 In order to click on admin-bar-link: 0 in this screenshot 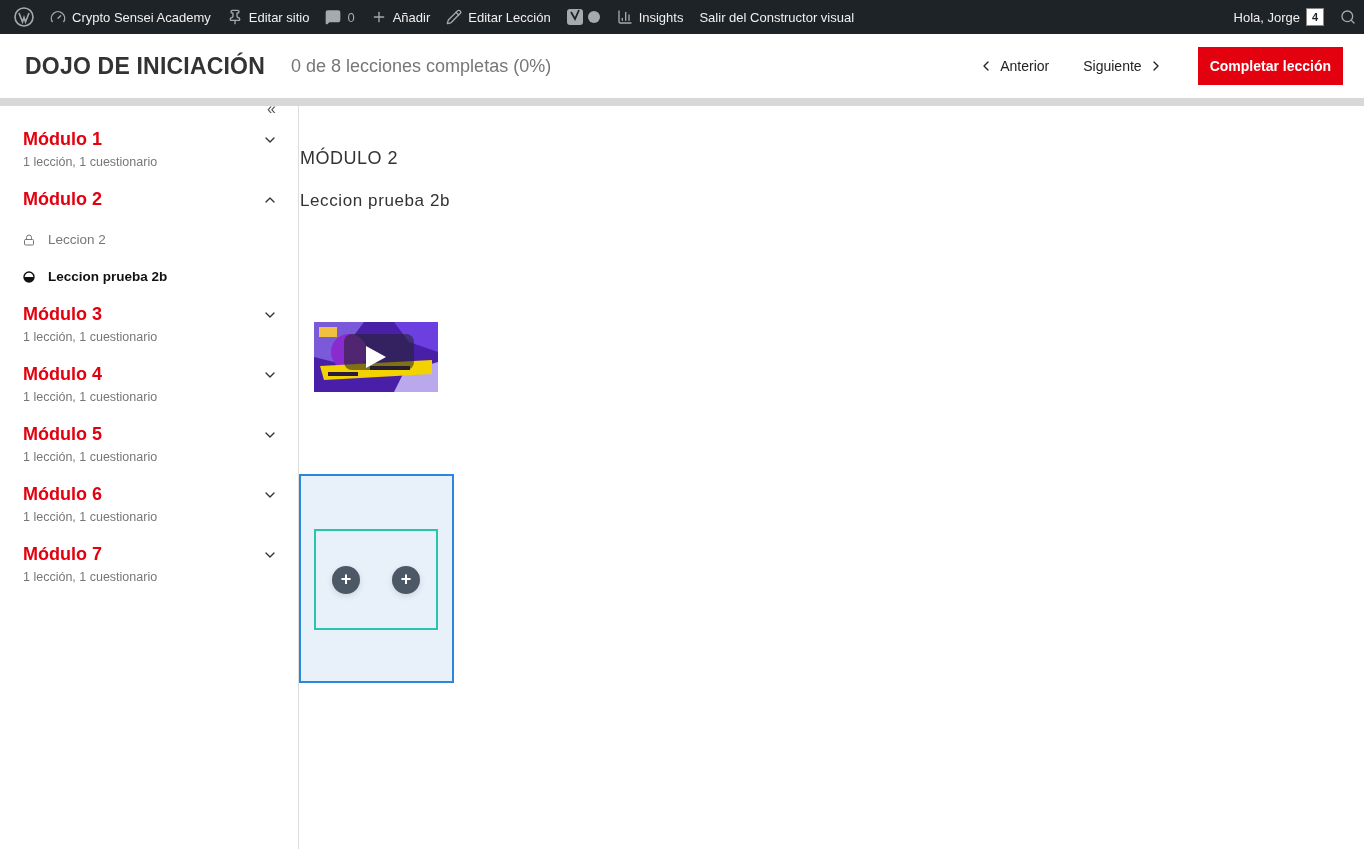, I will do `click(340, 17)`.